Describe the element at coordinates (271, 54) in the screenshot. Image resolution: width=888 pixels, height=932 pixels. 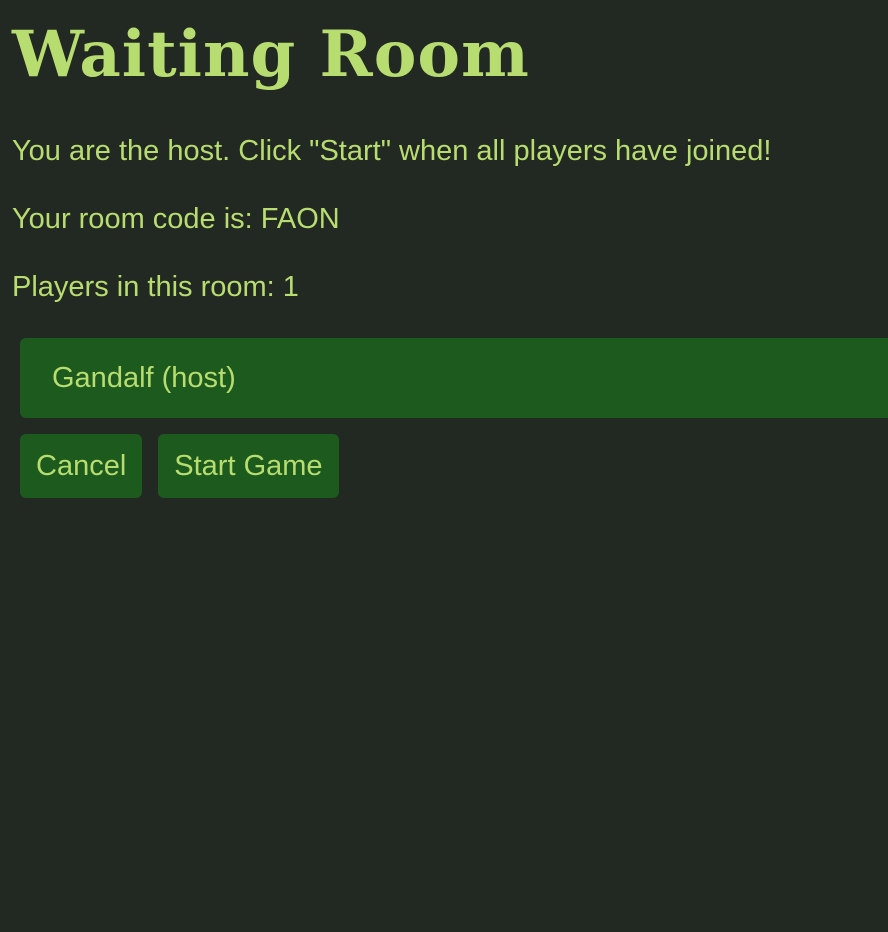
I see `page-title: Waiting Room` at that location.